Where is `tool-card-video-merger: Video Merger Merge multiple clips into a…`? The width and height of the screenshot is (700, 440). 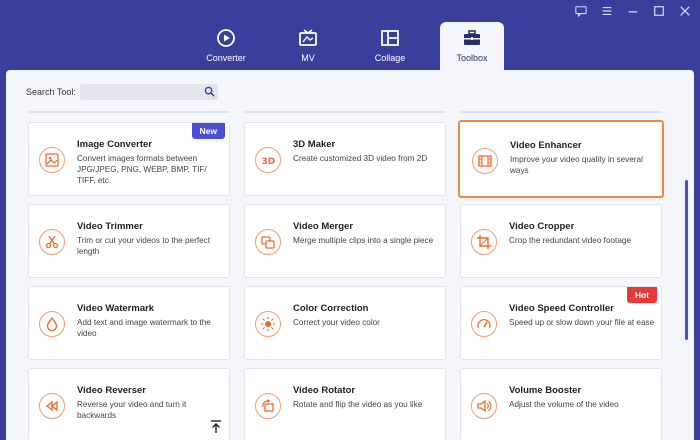 tool-card-video-merger: Video Merger Merge multiple clips into a… is located at coordinates (345, 241).